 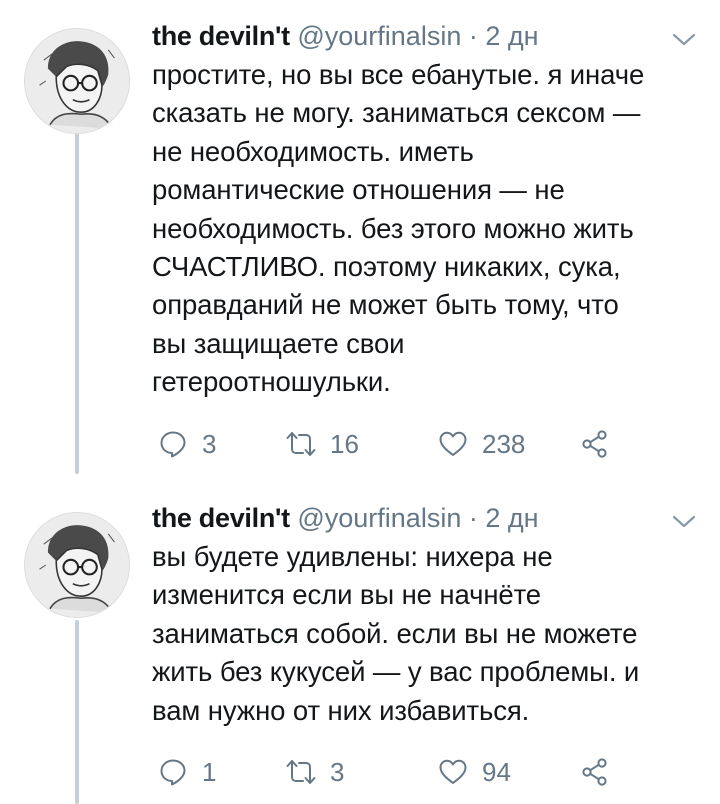 I want to click on like-button: 238, so click(x=481, y=444).